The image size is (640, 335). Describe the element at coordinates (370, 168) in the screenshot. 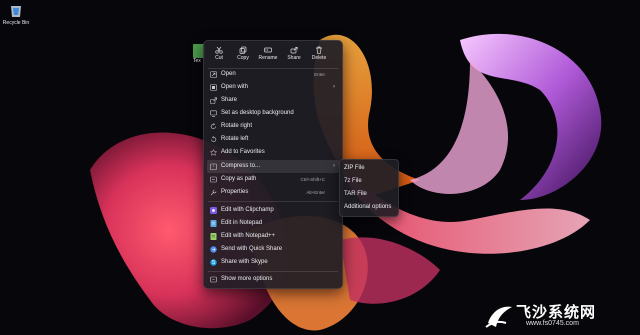

I see `submenu-item-zip: ZIP File` at that location.